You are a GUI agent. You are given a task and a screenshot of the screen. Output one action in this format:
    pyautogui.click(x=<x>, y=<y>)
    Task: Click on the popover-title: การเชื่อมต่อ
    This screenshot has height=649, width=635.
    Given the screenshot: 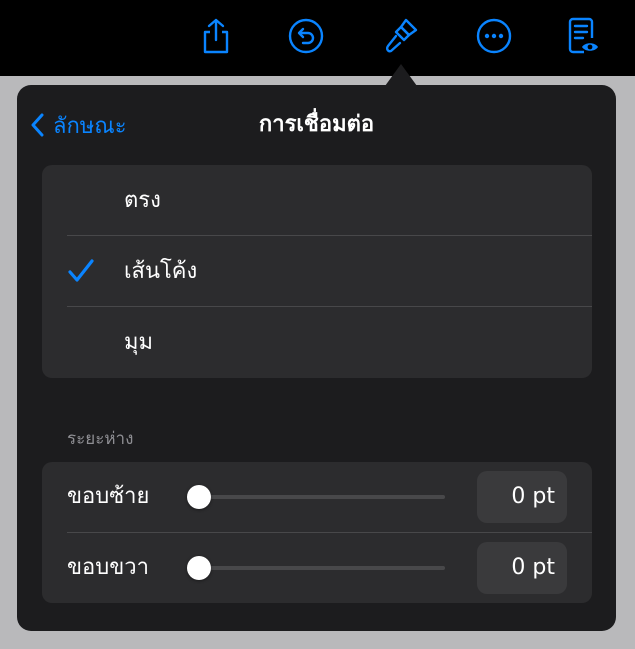 What is the action you would take?
    pyautogui.click(x=316, y=124)
    